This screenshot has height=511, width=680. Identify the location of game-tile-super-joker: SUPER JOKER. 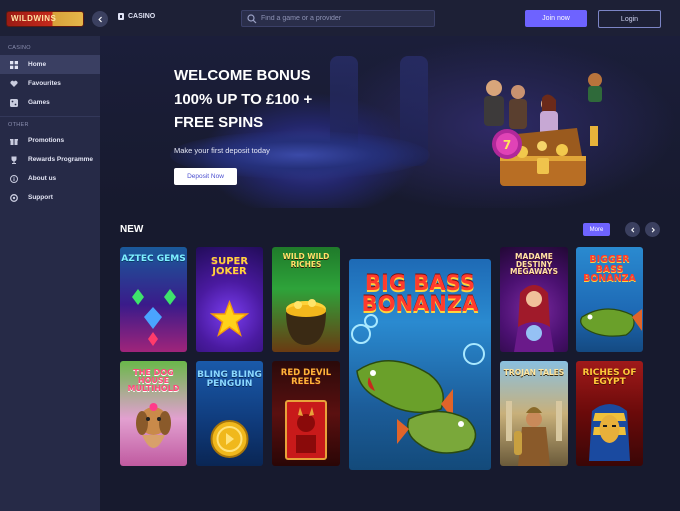
(229, 299).